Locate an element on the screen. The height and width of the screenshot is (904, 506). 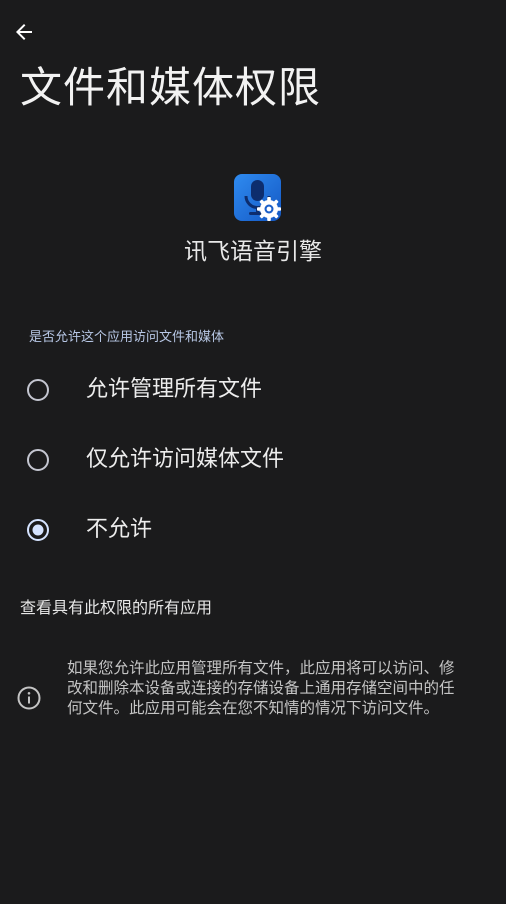
page-title: 文件和媒体权限 is located at coordinates (171, 87).